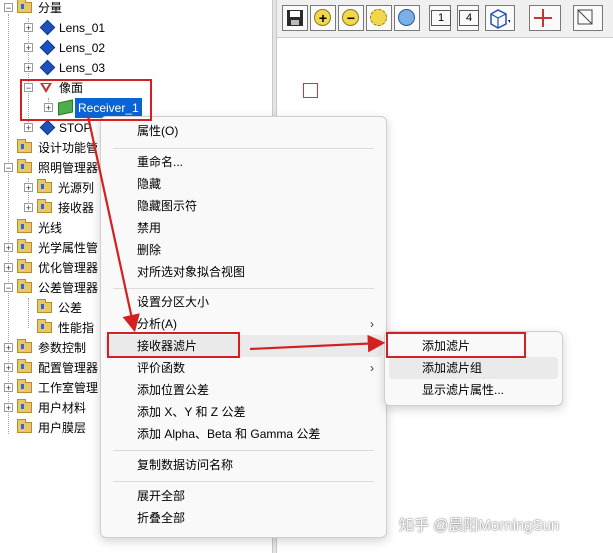 This screenshot has height=553, width=613. Describe the element at coordinates (50, 228) in the screenshot. I see `tree-item-label: 光线` at that location.